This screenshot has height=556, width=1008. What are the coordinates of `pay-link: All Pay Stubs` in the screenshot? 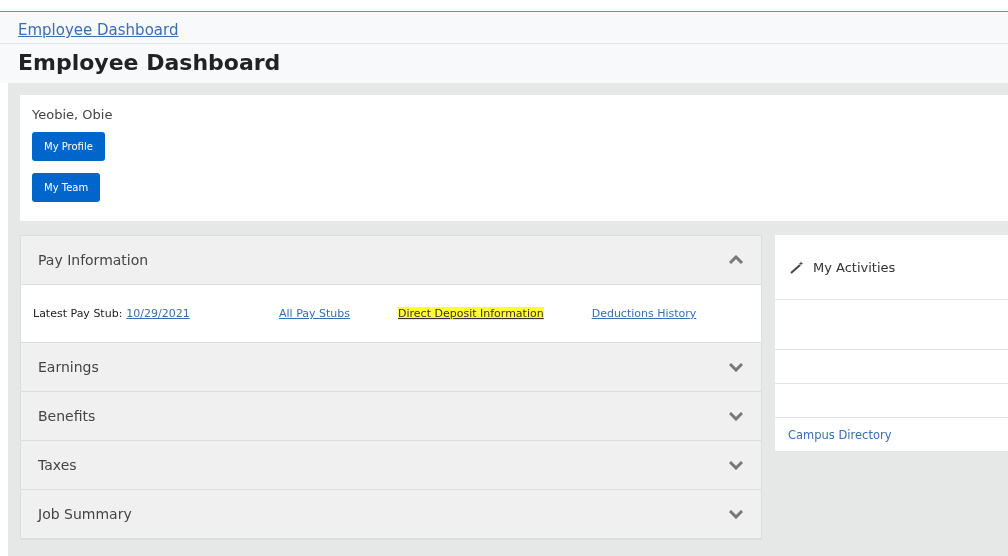 It's located at (314, 313).